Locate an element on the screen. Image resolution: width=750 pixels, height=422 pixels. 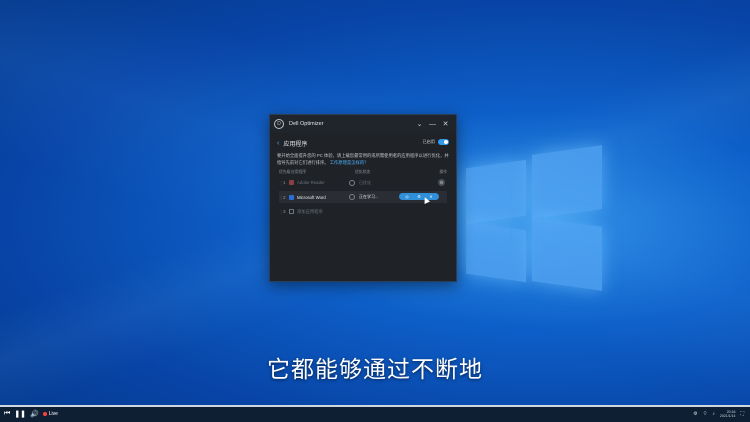
column-header: 优先级 is located at coordinates (285, 172).